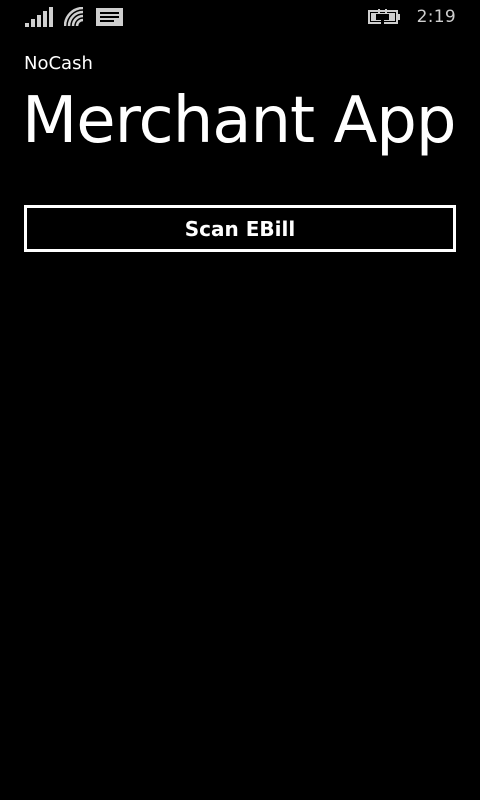  What do you see at coordinates (240, 228) in the screenshot?
I see `scan-ebill-button: Scan EBill` at bounding box center [240, 228].